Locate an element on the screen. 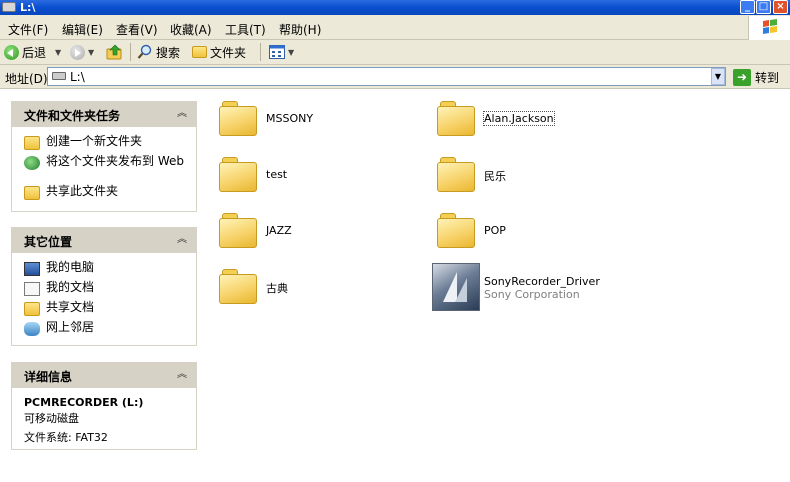  app-label: SonyRecorder_Driver is located at coordinates (542, 281).